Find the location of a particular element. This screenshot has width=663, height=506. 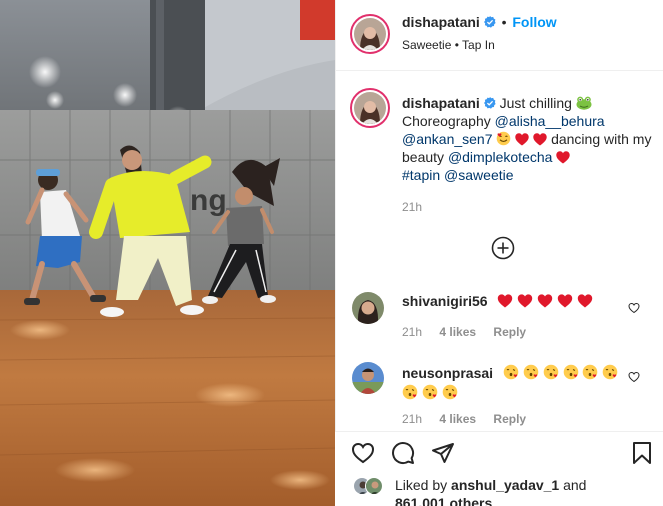

liker-avatar is located at coordinates (374, 486).